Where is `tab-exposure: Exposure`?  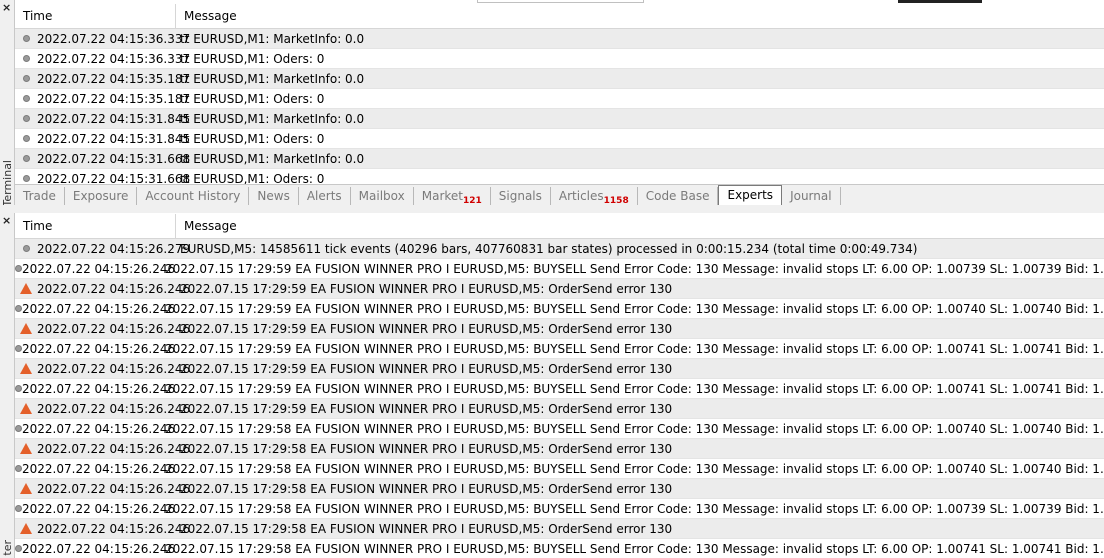
tab-exposure: Exposure is located at coordinates (101, 196).